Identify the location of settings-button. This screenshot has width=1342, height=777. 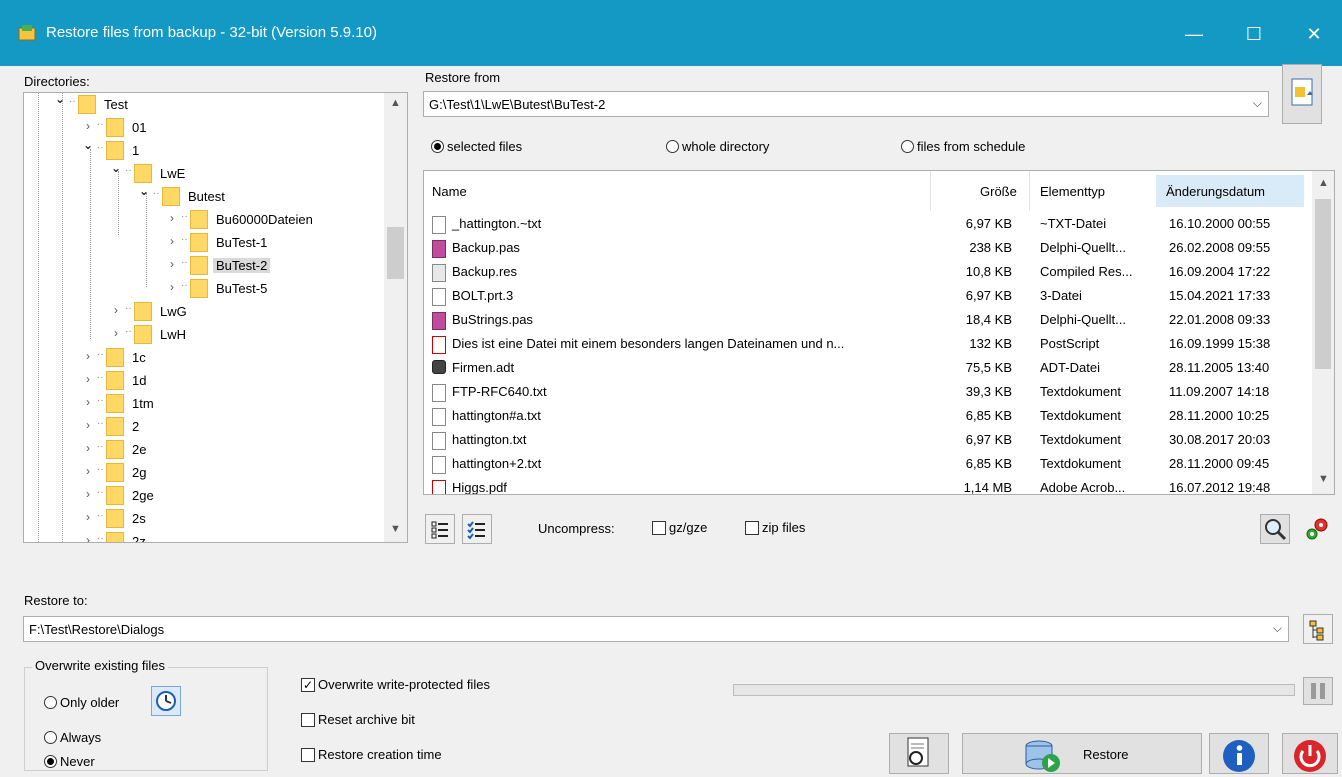
(1317, 529).